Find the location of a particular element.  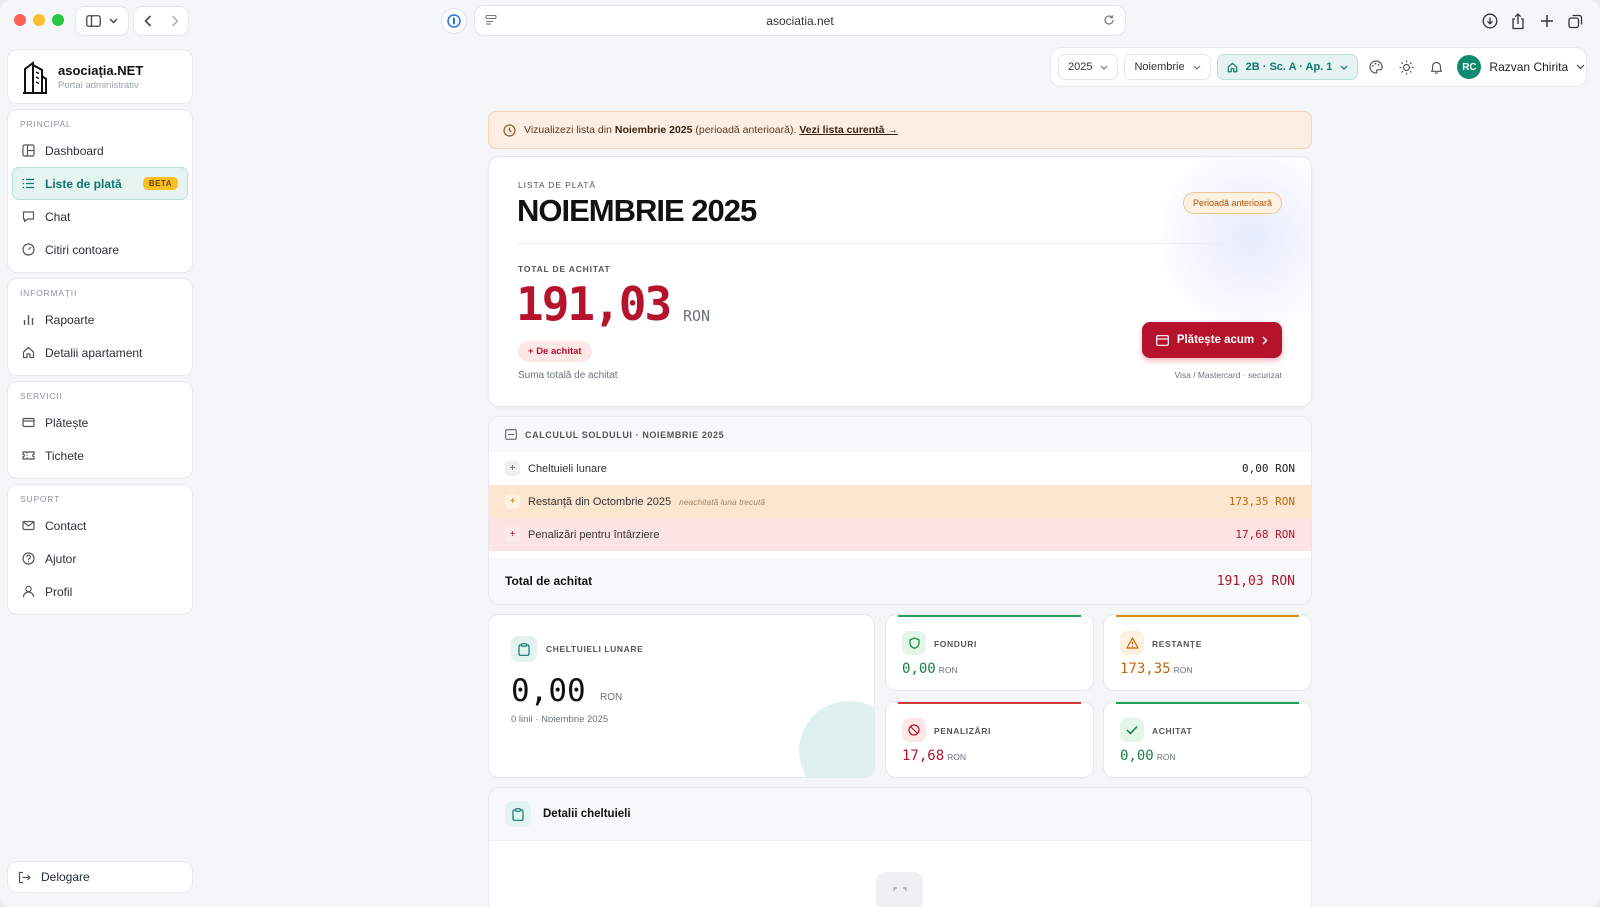

payment-methods-note: Visa / Mastercard · securizat is located at coordinates (1228, 375).